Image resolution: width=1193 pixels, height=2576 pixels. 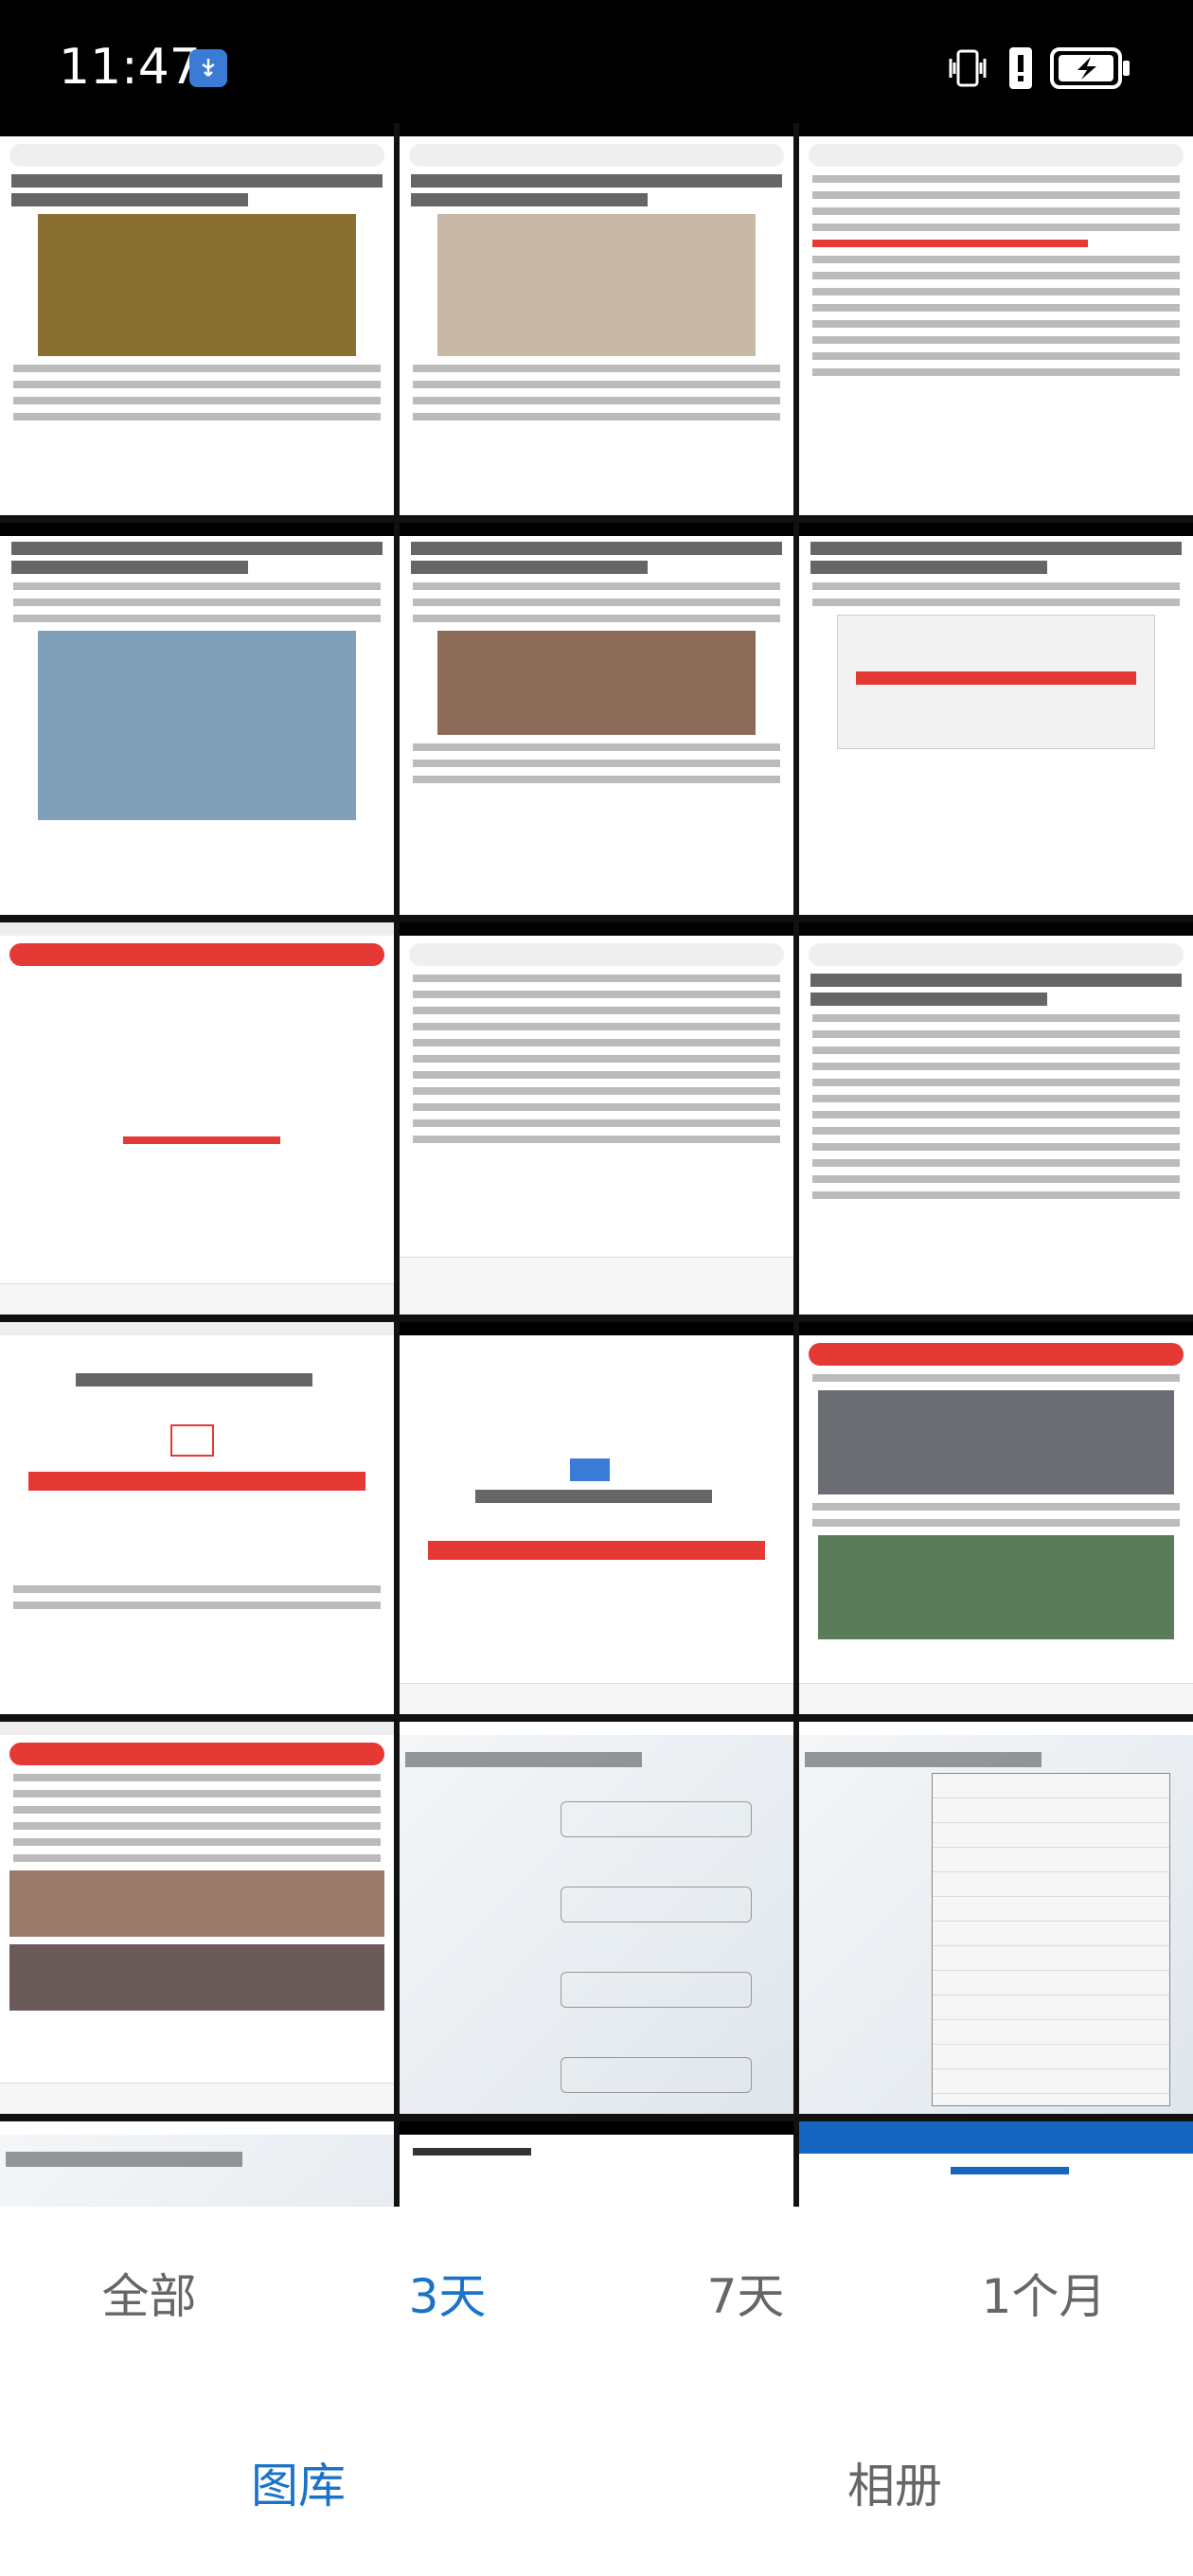 I want to click on nav-gallery: 图库, so click(x=298, y=2486).